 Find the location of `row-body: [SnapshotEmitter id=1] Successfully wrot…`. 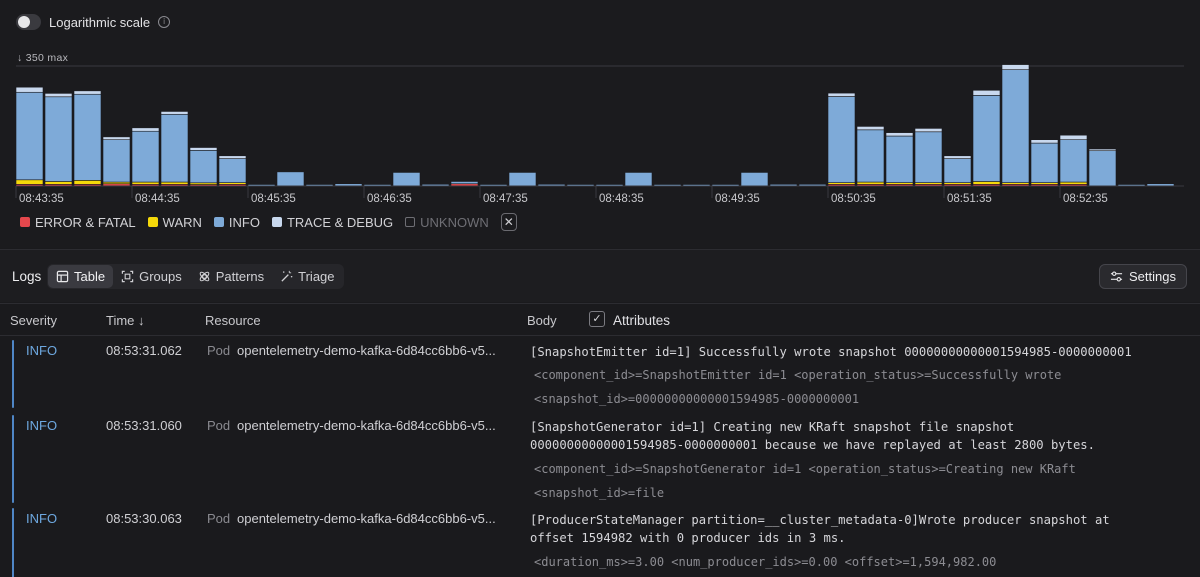

row-body: [SnapshotEmitter id=1] Successfully wrot… is located at coordinates (831, 352).